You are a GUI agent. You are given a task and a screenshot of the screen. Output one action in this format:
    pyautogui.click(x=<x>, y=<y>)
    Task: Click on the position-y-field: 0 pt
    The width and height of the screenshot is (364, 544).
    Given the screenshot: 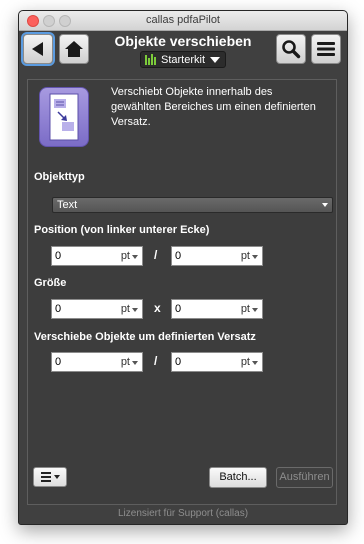 What is the action you would take?
    pyautogui.click(x=217, y=256)
    